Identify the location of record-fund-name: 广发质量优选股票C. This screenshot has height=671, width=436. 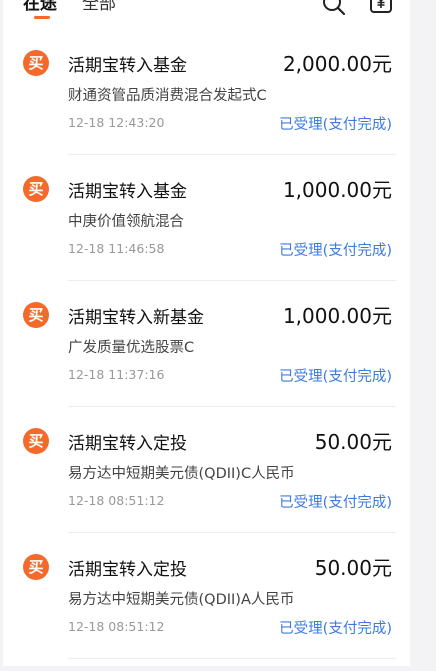
(131, 348).